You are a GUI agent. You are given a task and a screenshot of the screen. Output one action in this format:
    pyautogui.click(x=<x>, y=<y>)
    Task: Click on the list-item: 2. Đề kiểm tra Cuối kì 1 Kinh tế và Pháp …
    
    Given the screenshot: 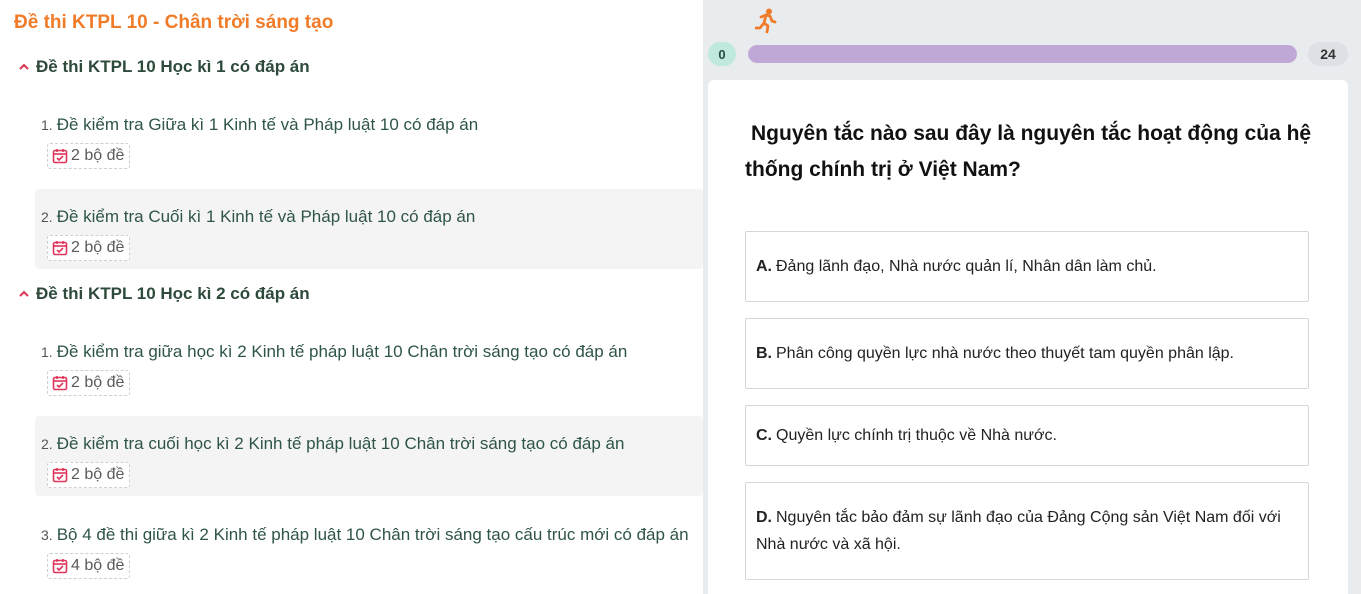 What is the action you would take?
    pyautogui.click(x=369, y=229)
    